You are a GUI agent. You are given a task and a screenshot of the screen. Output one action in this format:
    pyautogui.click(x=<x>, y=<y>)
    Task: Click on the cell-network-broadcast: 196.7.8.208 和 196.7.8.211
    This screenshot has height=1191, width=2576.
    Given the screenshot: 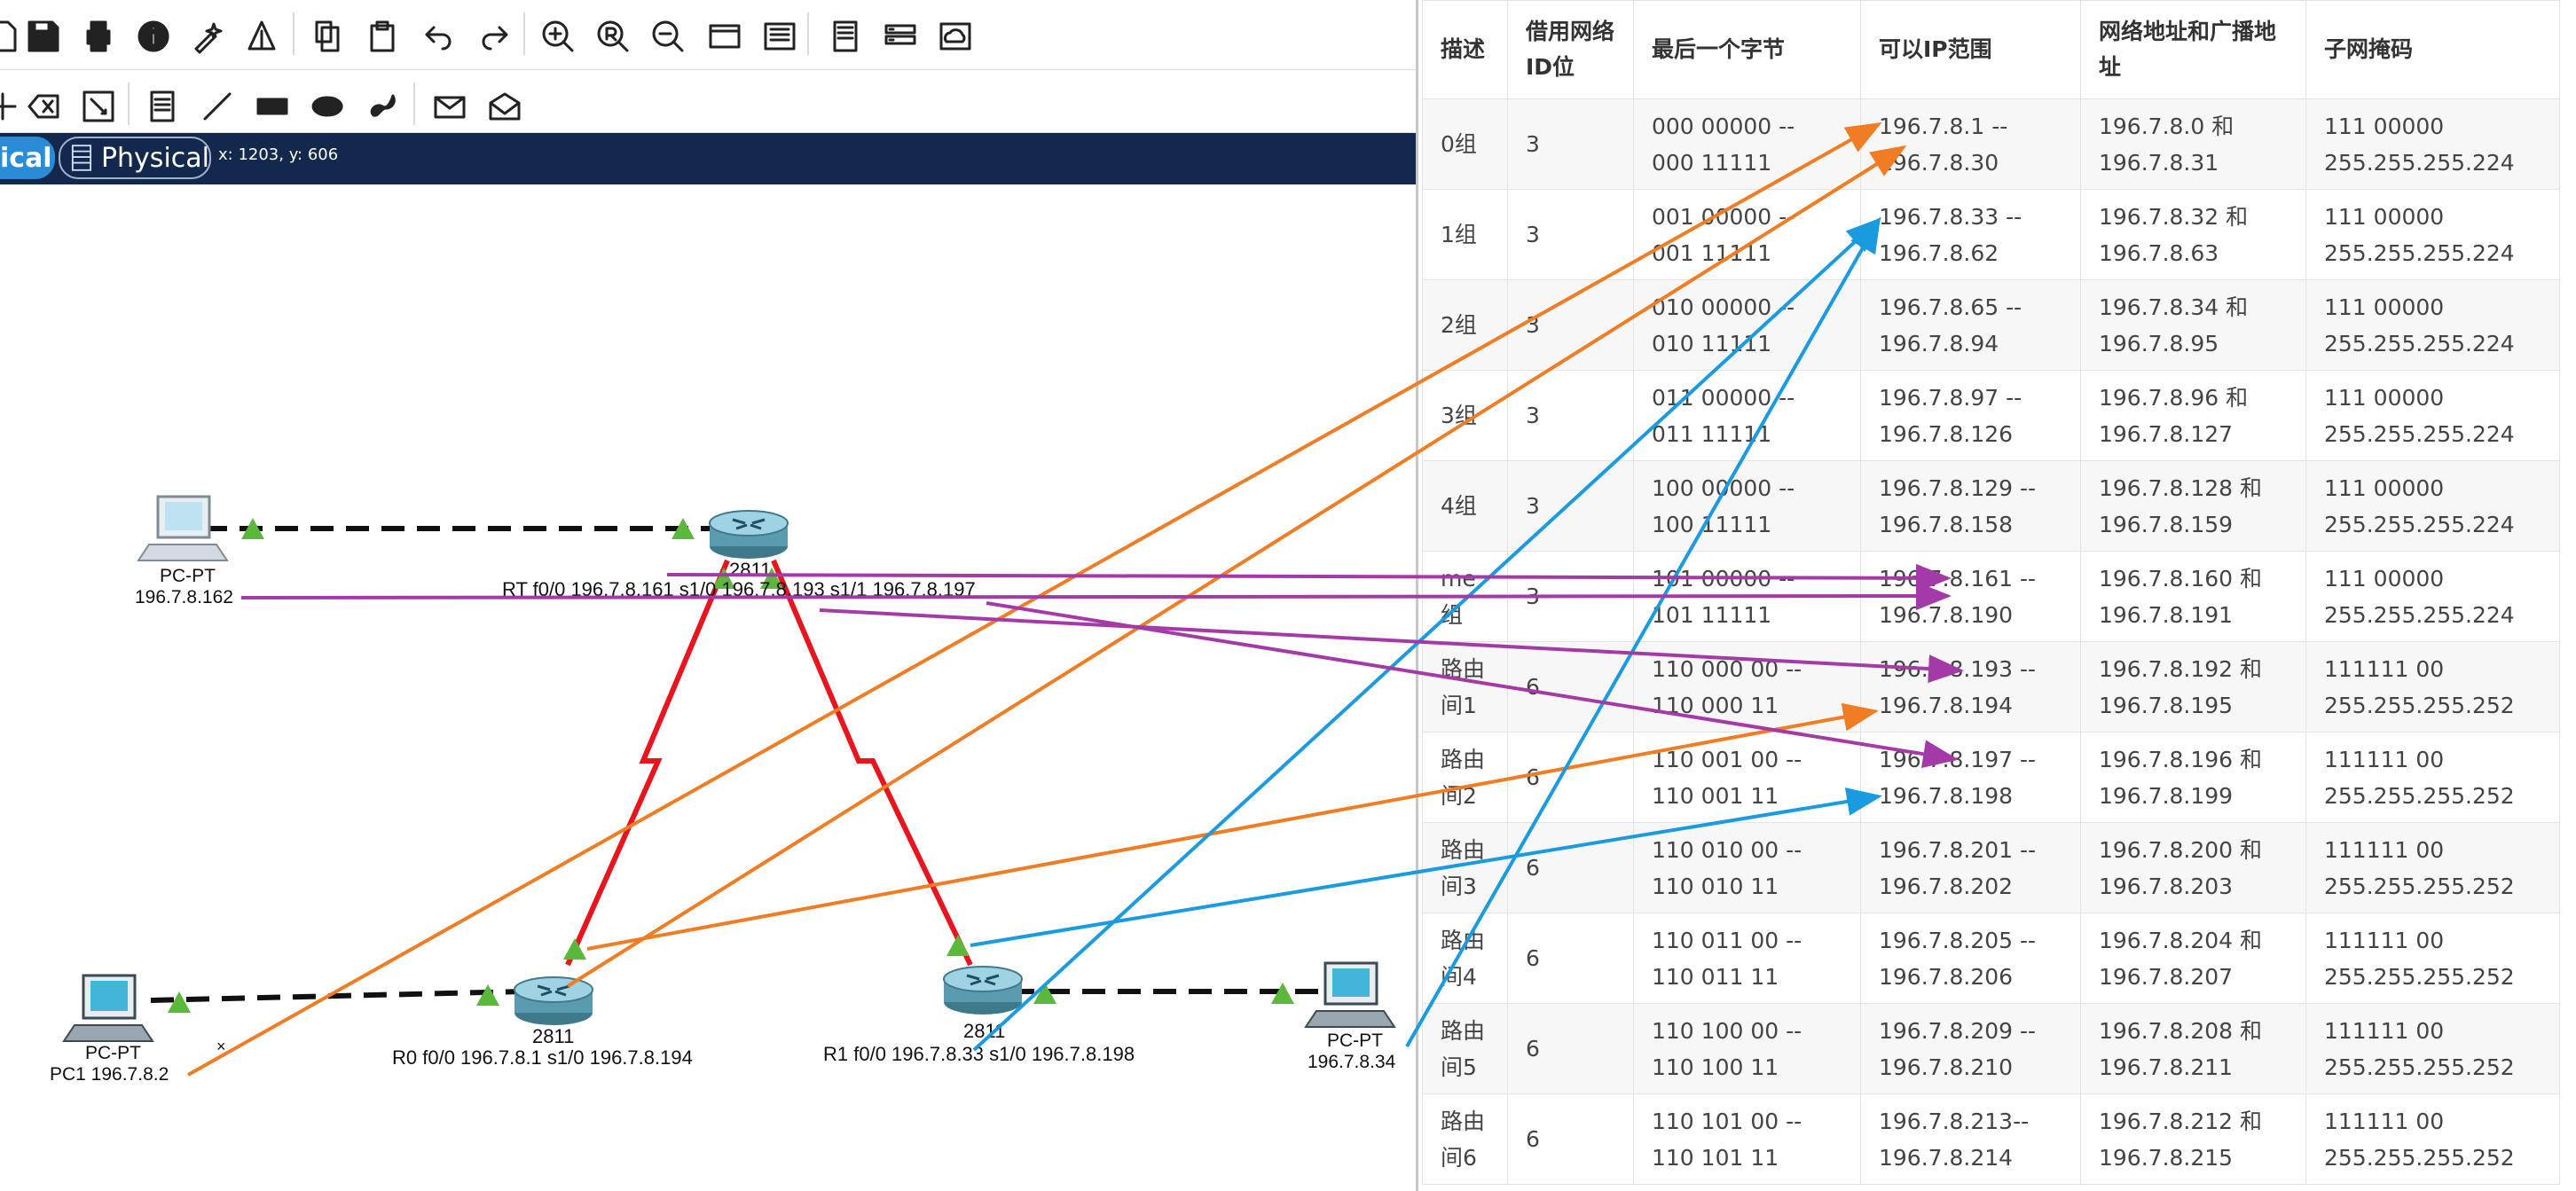 What is the action you would take?
    pyautogui.click(x=2193, y=1048)
    